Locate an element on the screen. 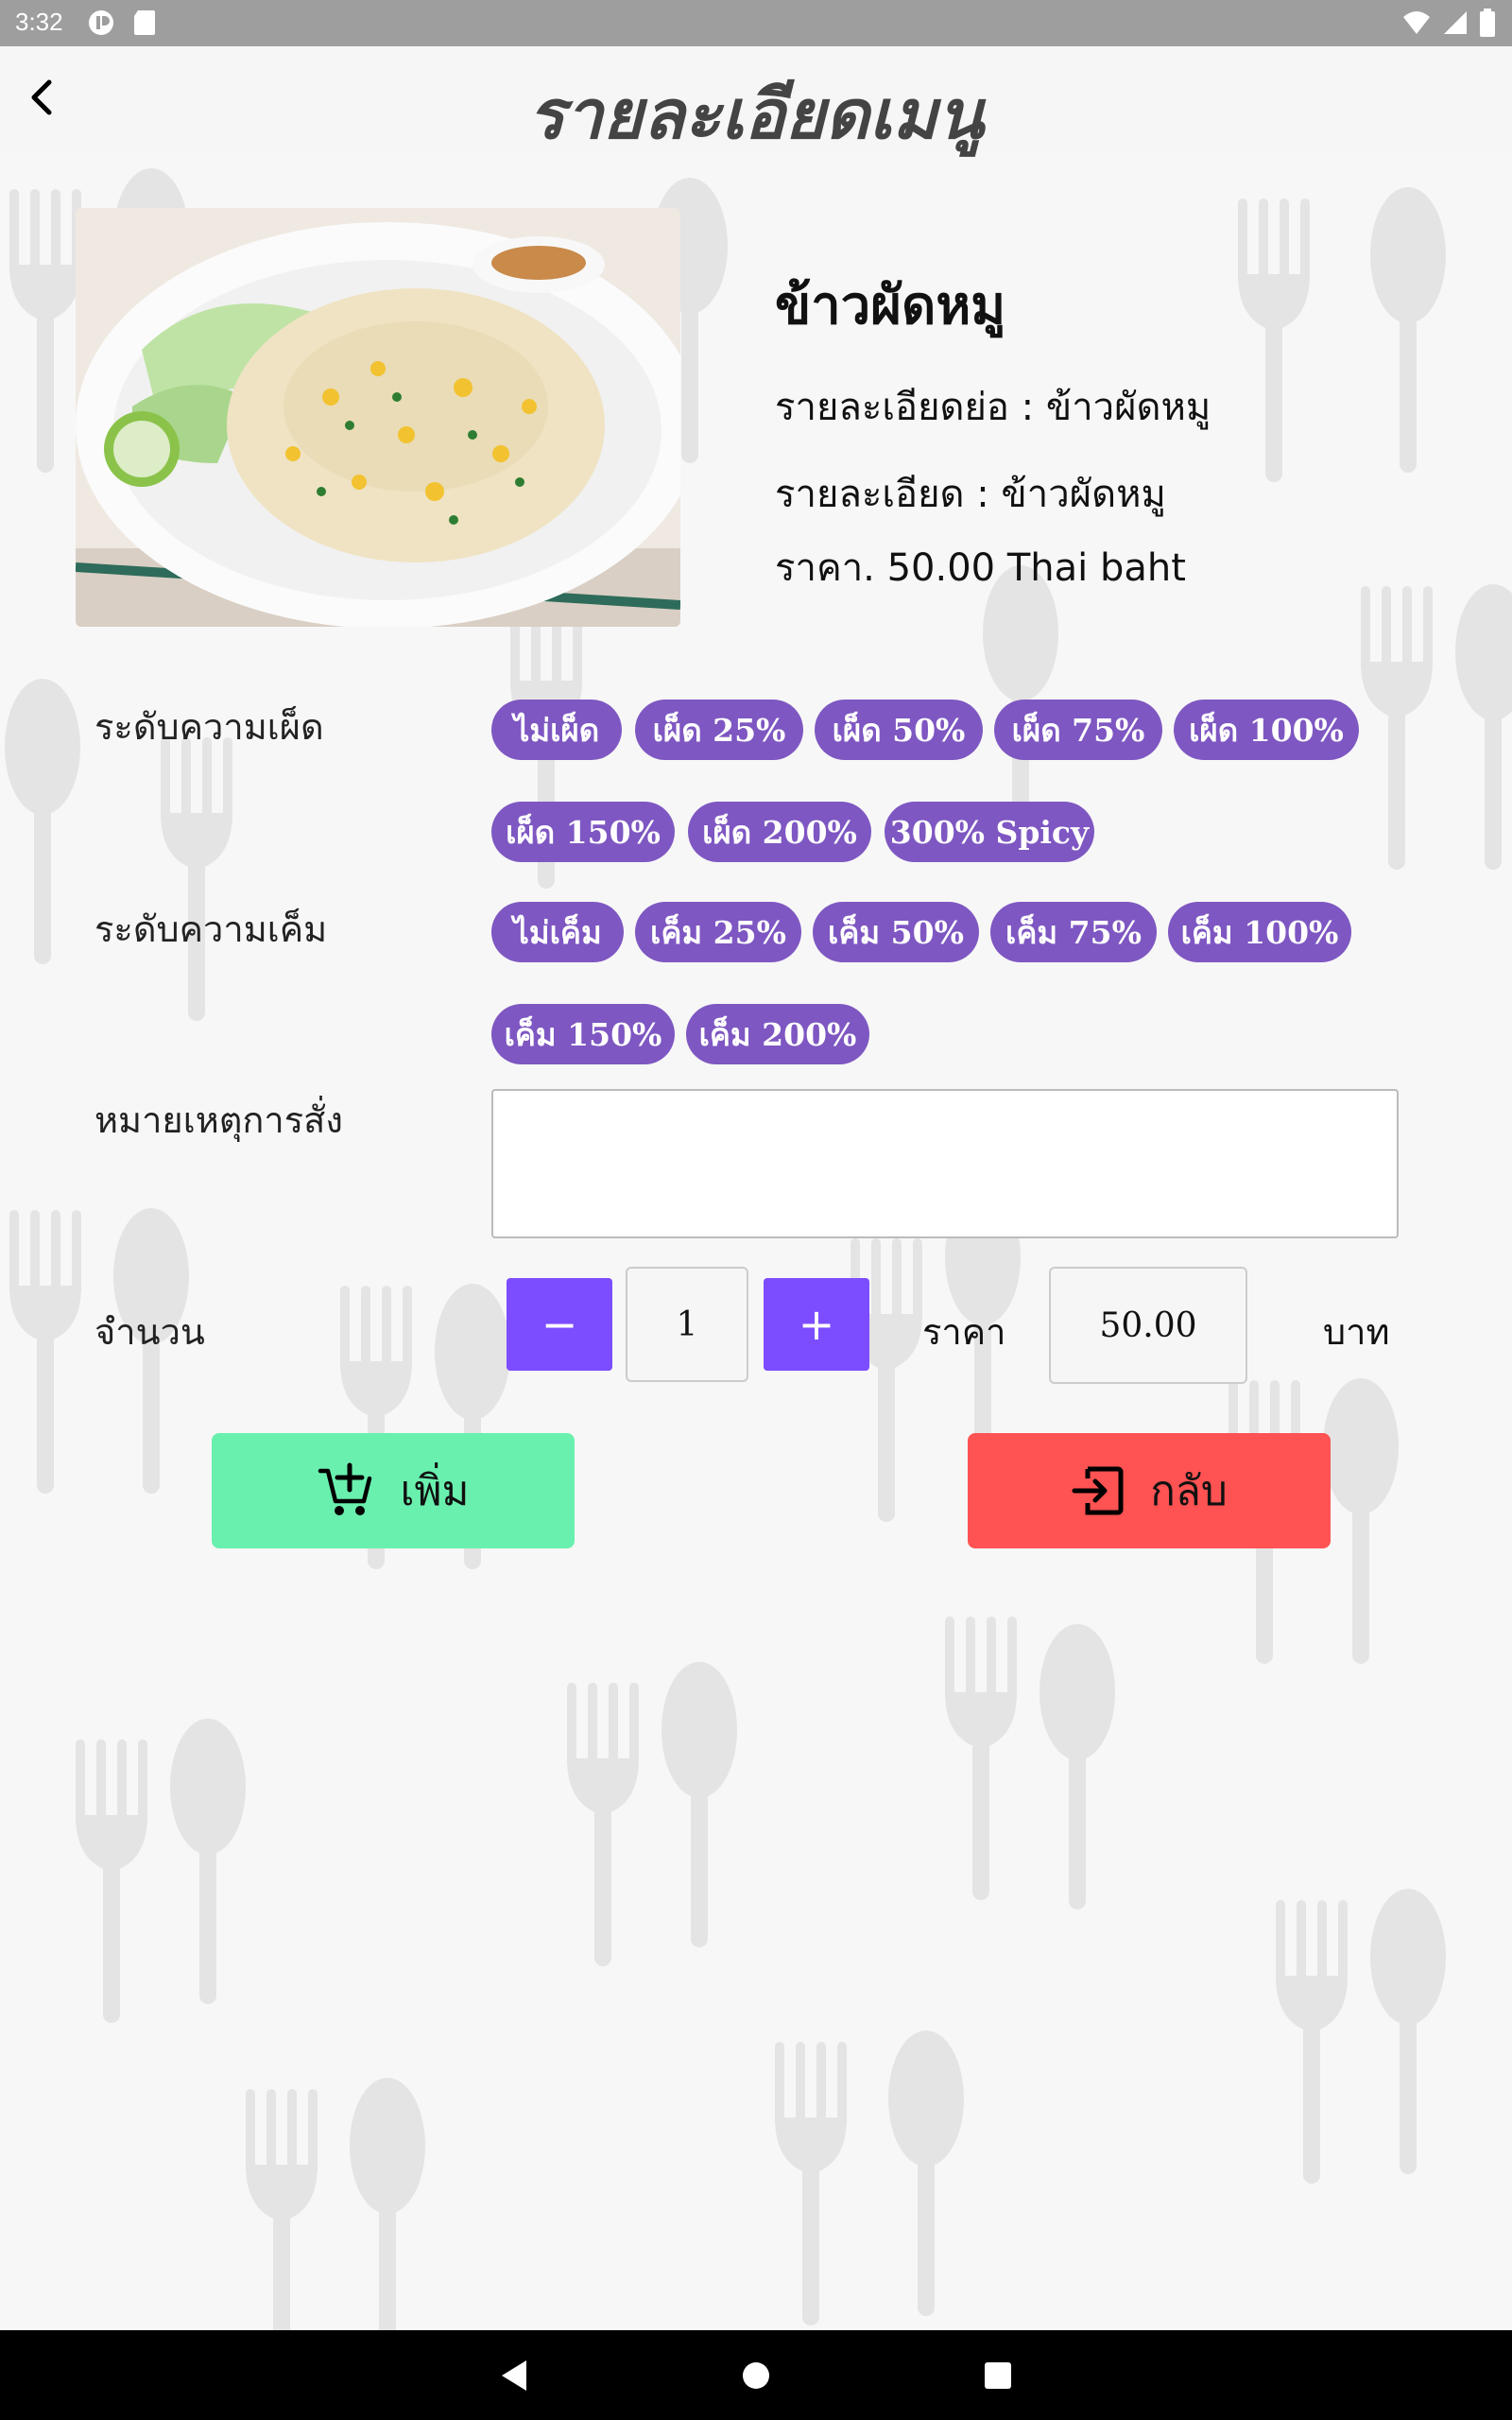  square-recents-icon is located at coordinates (998, 2375).